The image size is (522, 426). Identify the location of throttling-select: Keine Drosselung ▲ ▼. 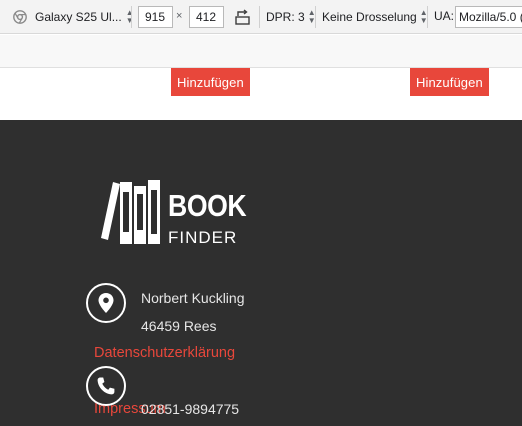
(375, 17).